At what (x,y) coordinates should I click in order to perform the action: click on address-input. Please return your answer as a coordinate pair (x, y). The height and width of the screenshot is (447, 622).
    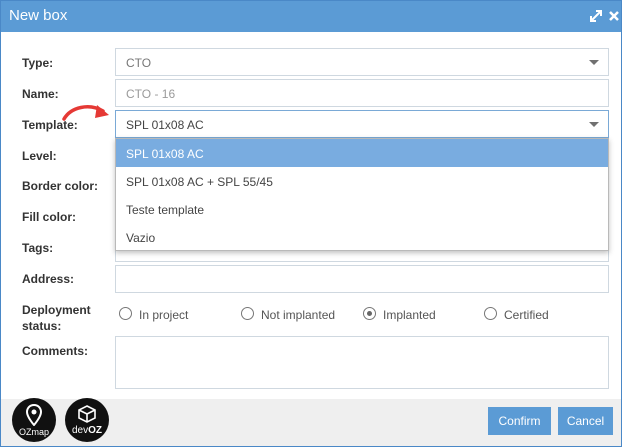
    Looking at the image, I should click on (362, 279).